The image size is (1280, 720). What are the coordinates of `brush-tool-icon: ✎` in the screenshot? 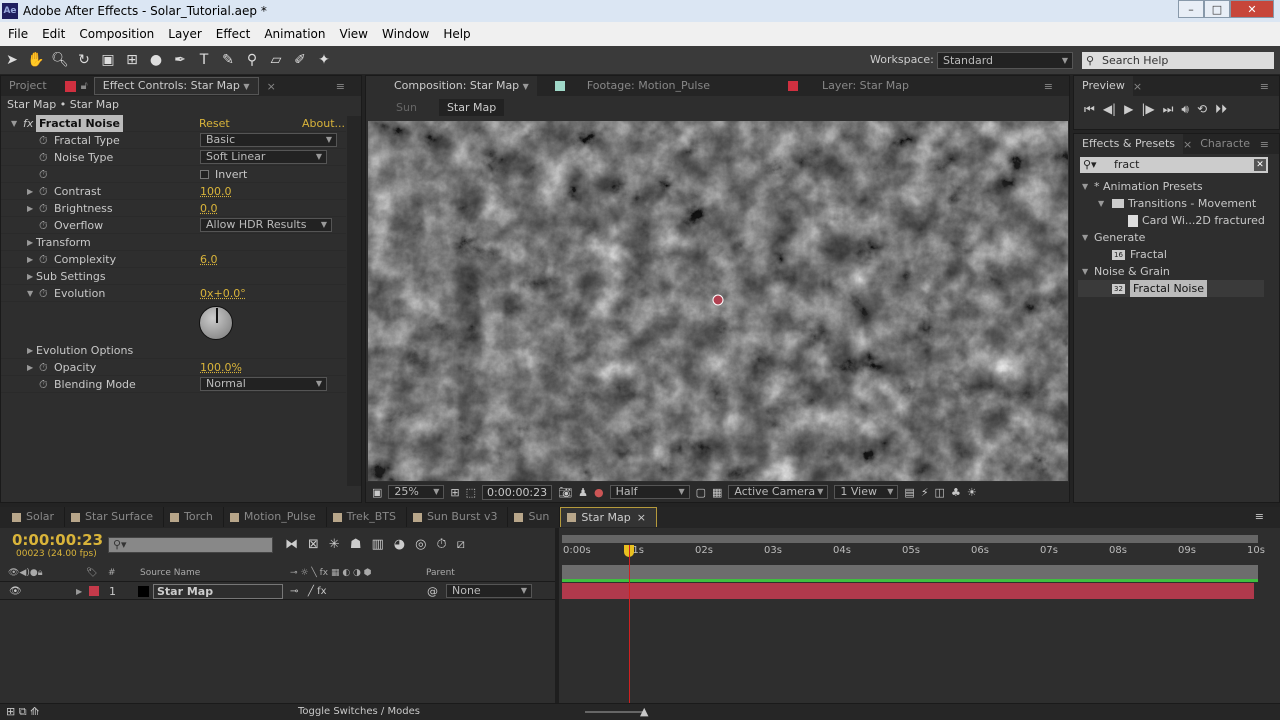 It's located at (228, 60).